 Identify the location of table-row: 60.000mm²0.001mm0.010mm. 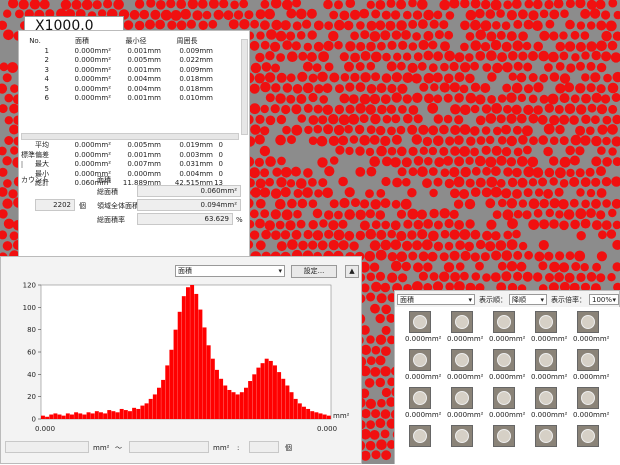
(117, 99).